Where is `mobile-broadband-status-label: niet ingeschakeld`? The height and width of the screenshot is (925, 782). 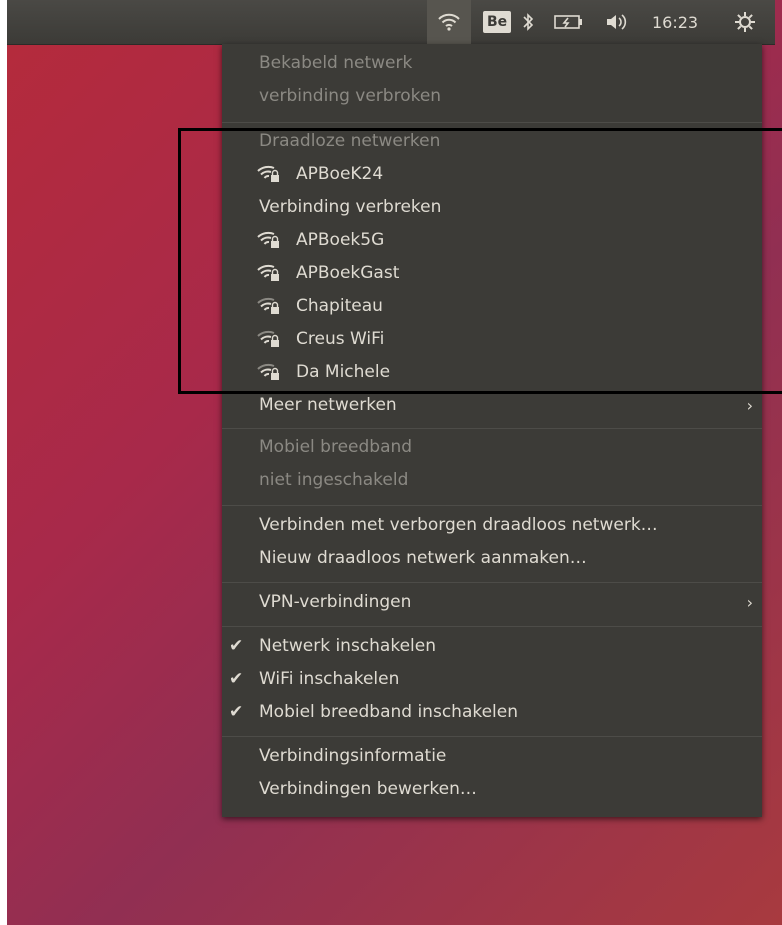 mobile-broadband-status-label: niet ingeschakeld is located at coordinates (334, 480).